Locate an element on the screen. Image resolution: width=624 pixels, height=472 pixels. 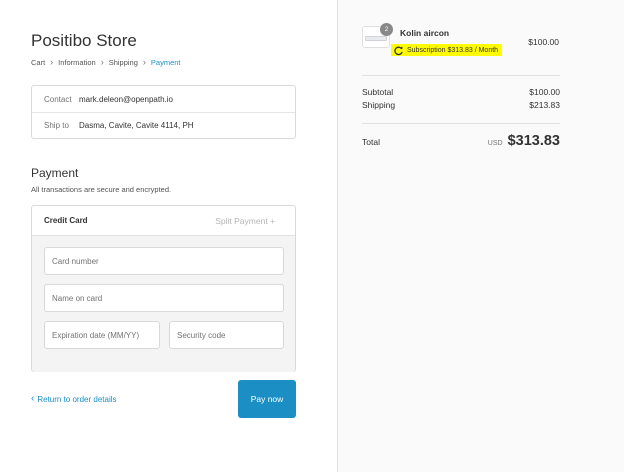
breadcrumb: Cart › Information › Shipping › Payment is located at coordinates (106, 62).